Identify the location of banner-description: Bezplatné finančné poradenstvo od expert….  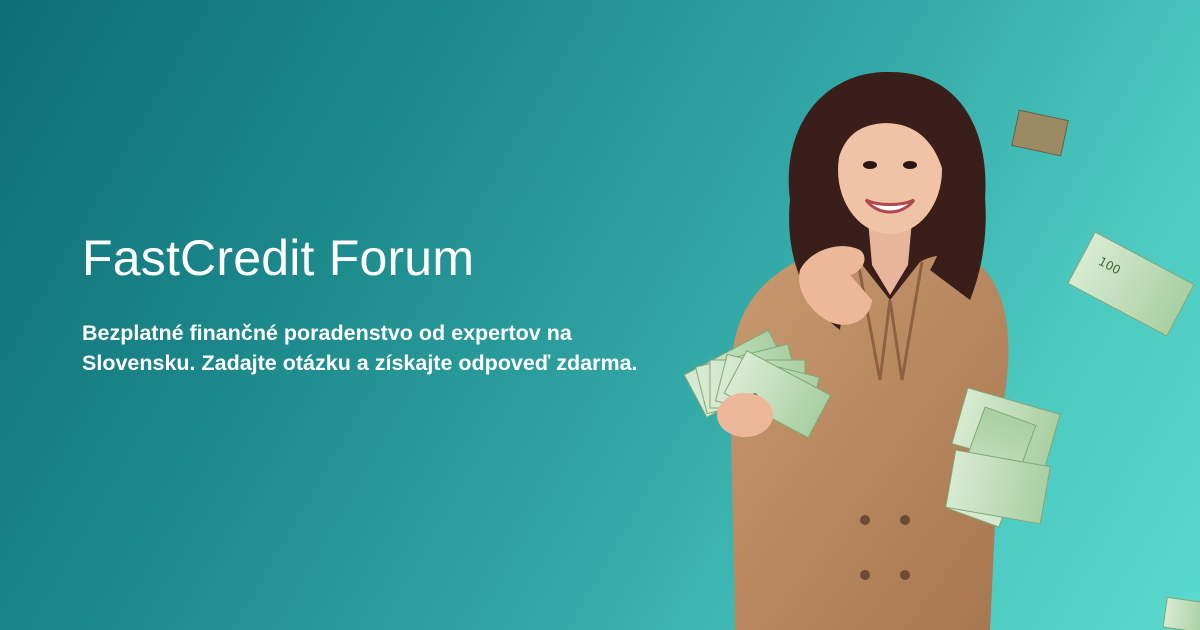
(360, 348).